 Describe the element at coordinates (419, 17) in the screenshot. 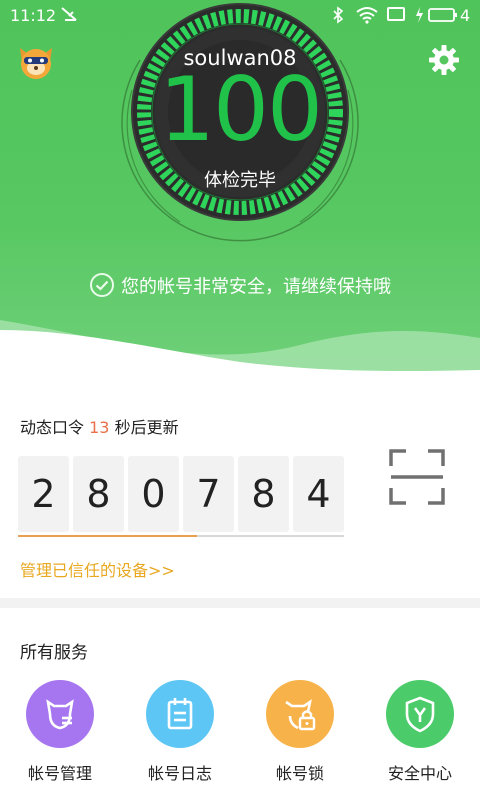

I see `charging-icon` at that location.